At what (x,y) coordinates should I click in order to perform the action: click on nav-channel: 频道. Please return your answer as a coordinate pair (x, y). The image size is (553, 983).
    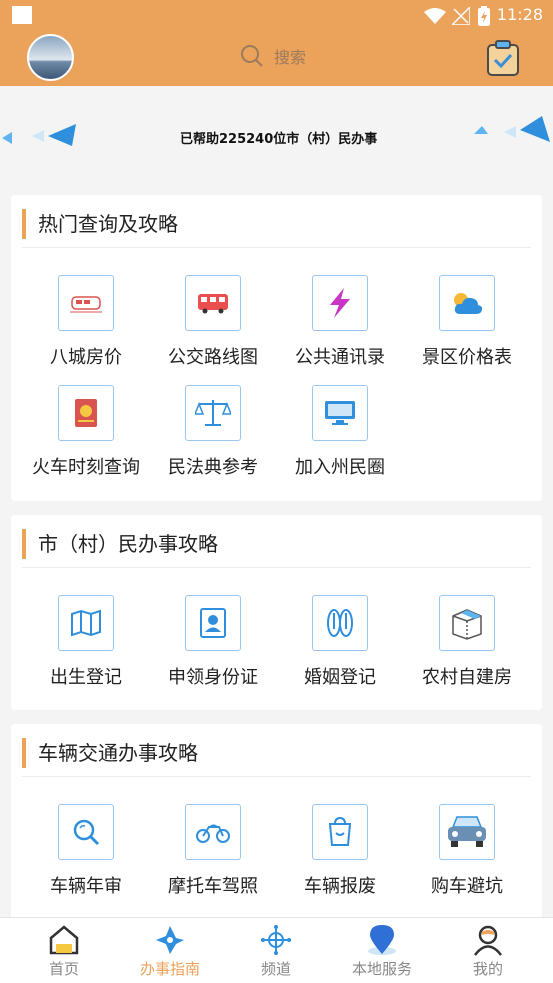
    Looking at the image, I should click on (276, 950).